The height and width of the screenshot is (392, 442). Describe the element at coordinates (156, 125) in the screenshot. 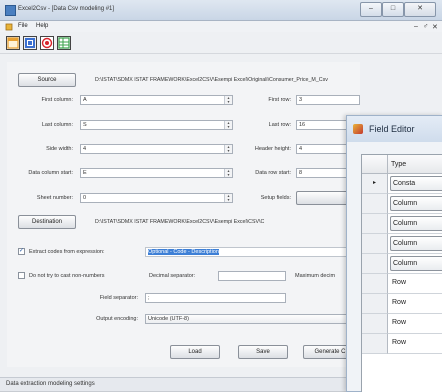

I see `last-column-input: S ▴ ▾` at that location.